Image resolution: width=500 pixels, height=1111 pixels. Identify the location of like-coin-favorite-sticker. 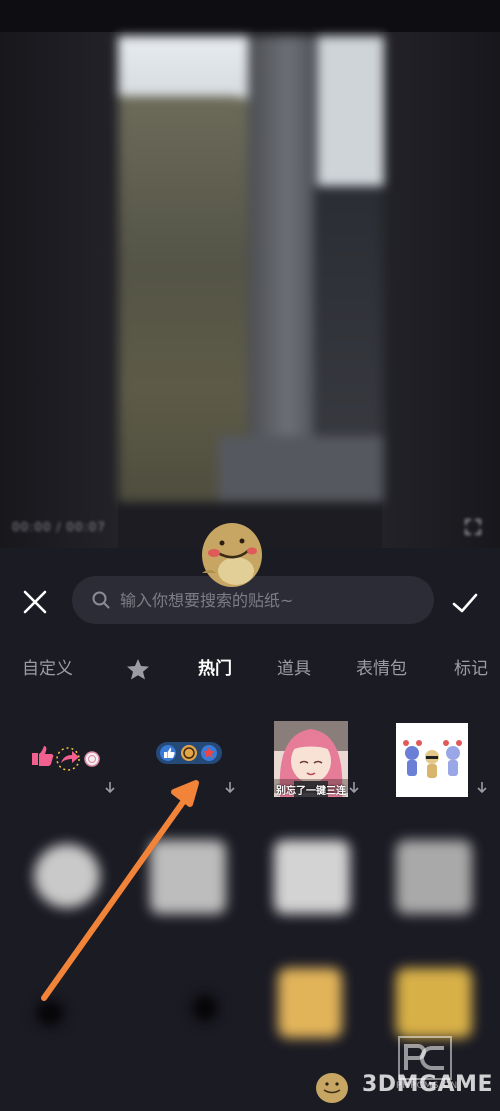
(187, 759).